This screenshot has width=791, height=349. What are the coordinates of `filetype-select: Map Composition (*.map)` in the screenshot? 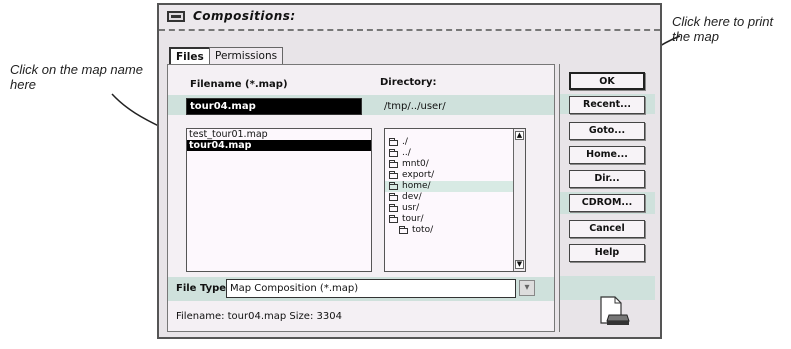 It's located at (371, 288).